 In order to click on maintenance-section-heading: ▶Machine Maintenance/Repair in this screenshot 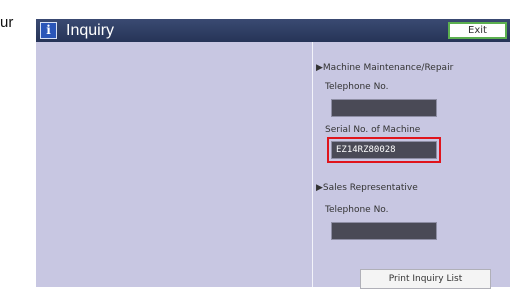, I will do `click(385, 68)`.